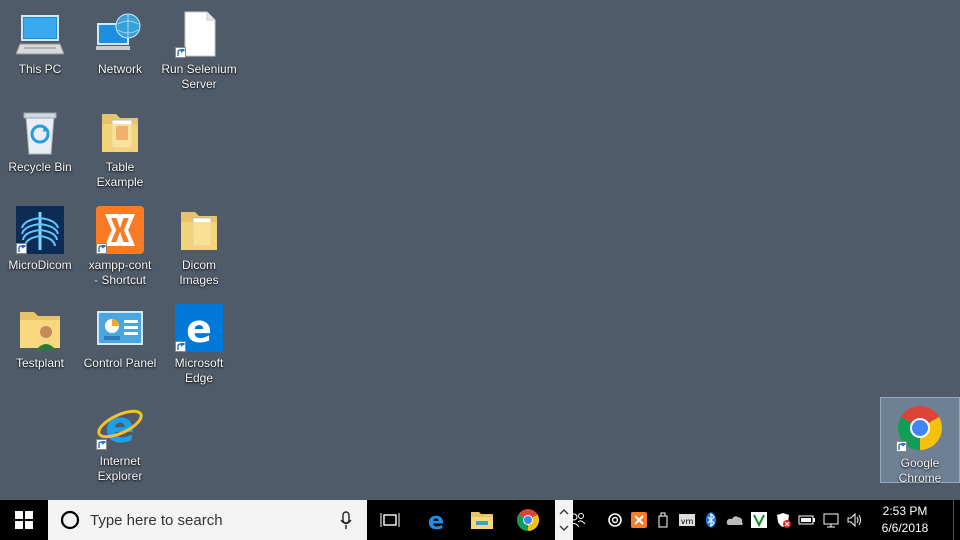 The height and width of the screenshot is (540, 960). I want to click on tray-network, so click(831, 520).